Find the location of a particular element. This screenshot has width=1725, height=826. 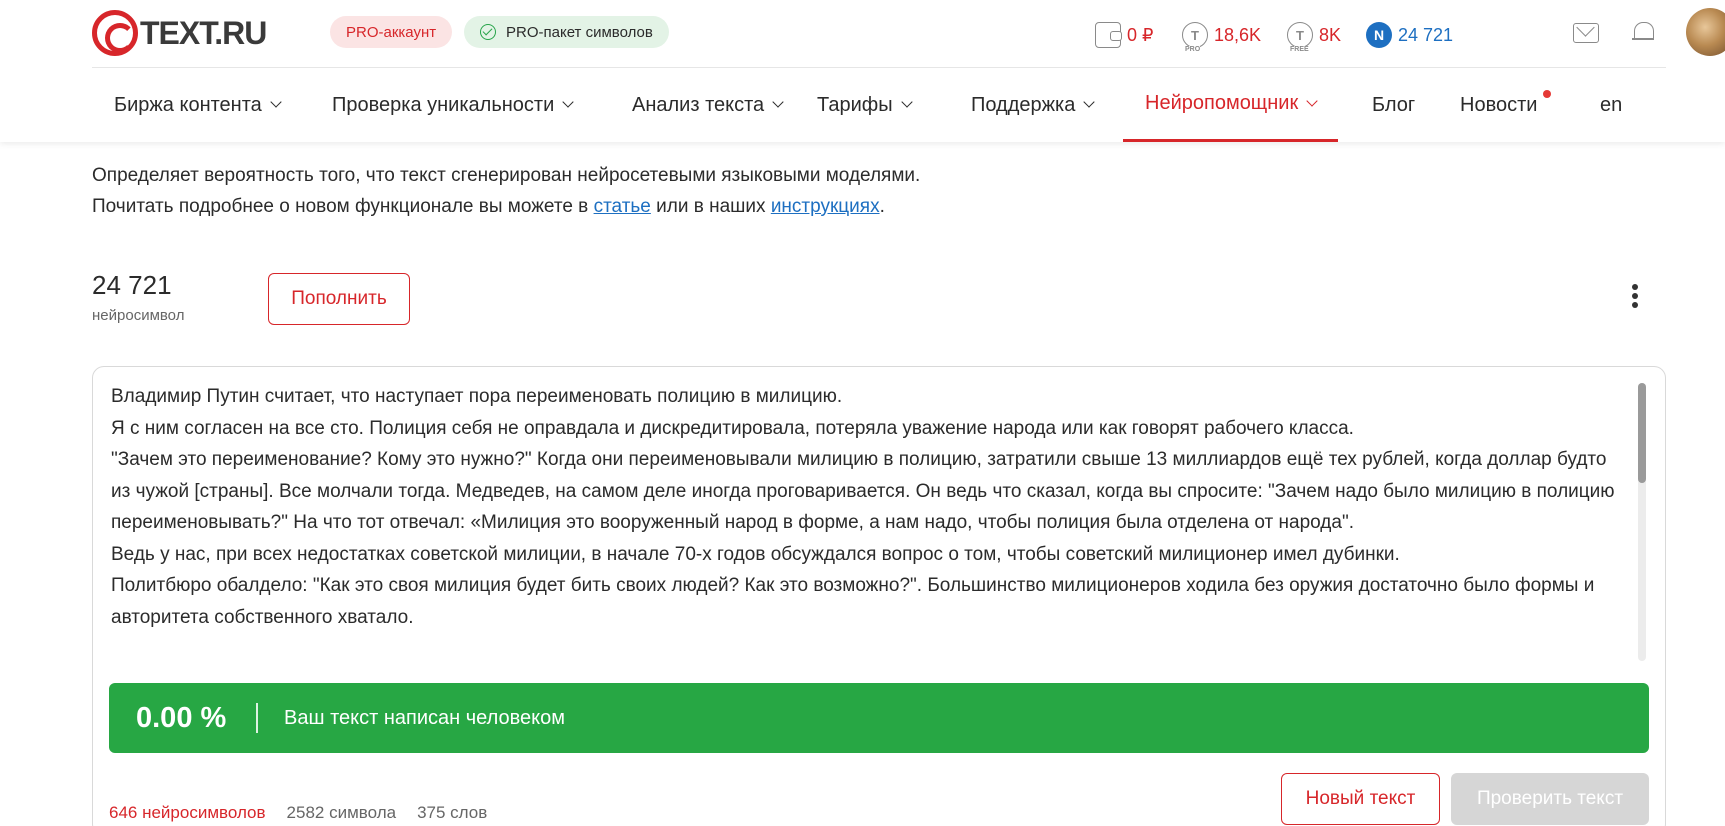

nav-item-label: Биржа контента is located at coordinates (188, 104).